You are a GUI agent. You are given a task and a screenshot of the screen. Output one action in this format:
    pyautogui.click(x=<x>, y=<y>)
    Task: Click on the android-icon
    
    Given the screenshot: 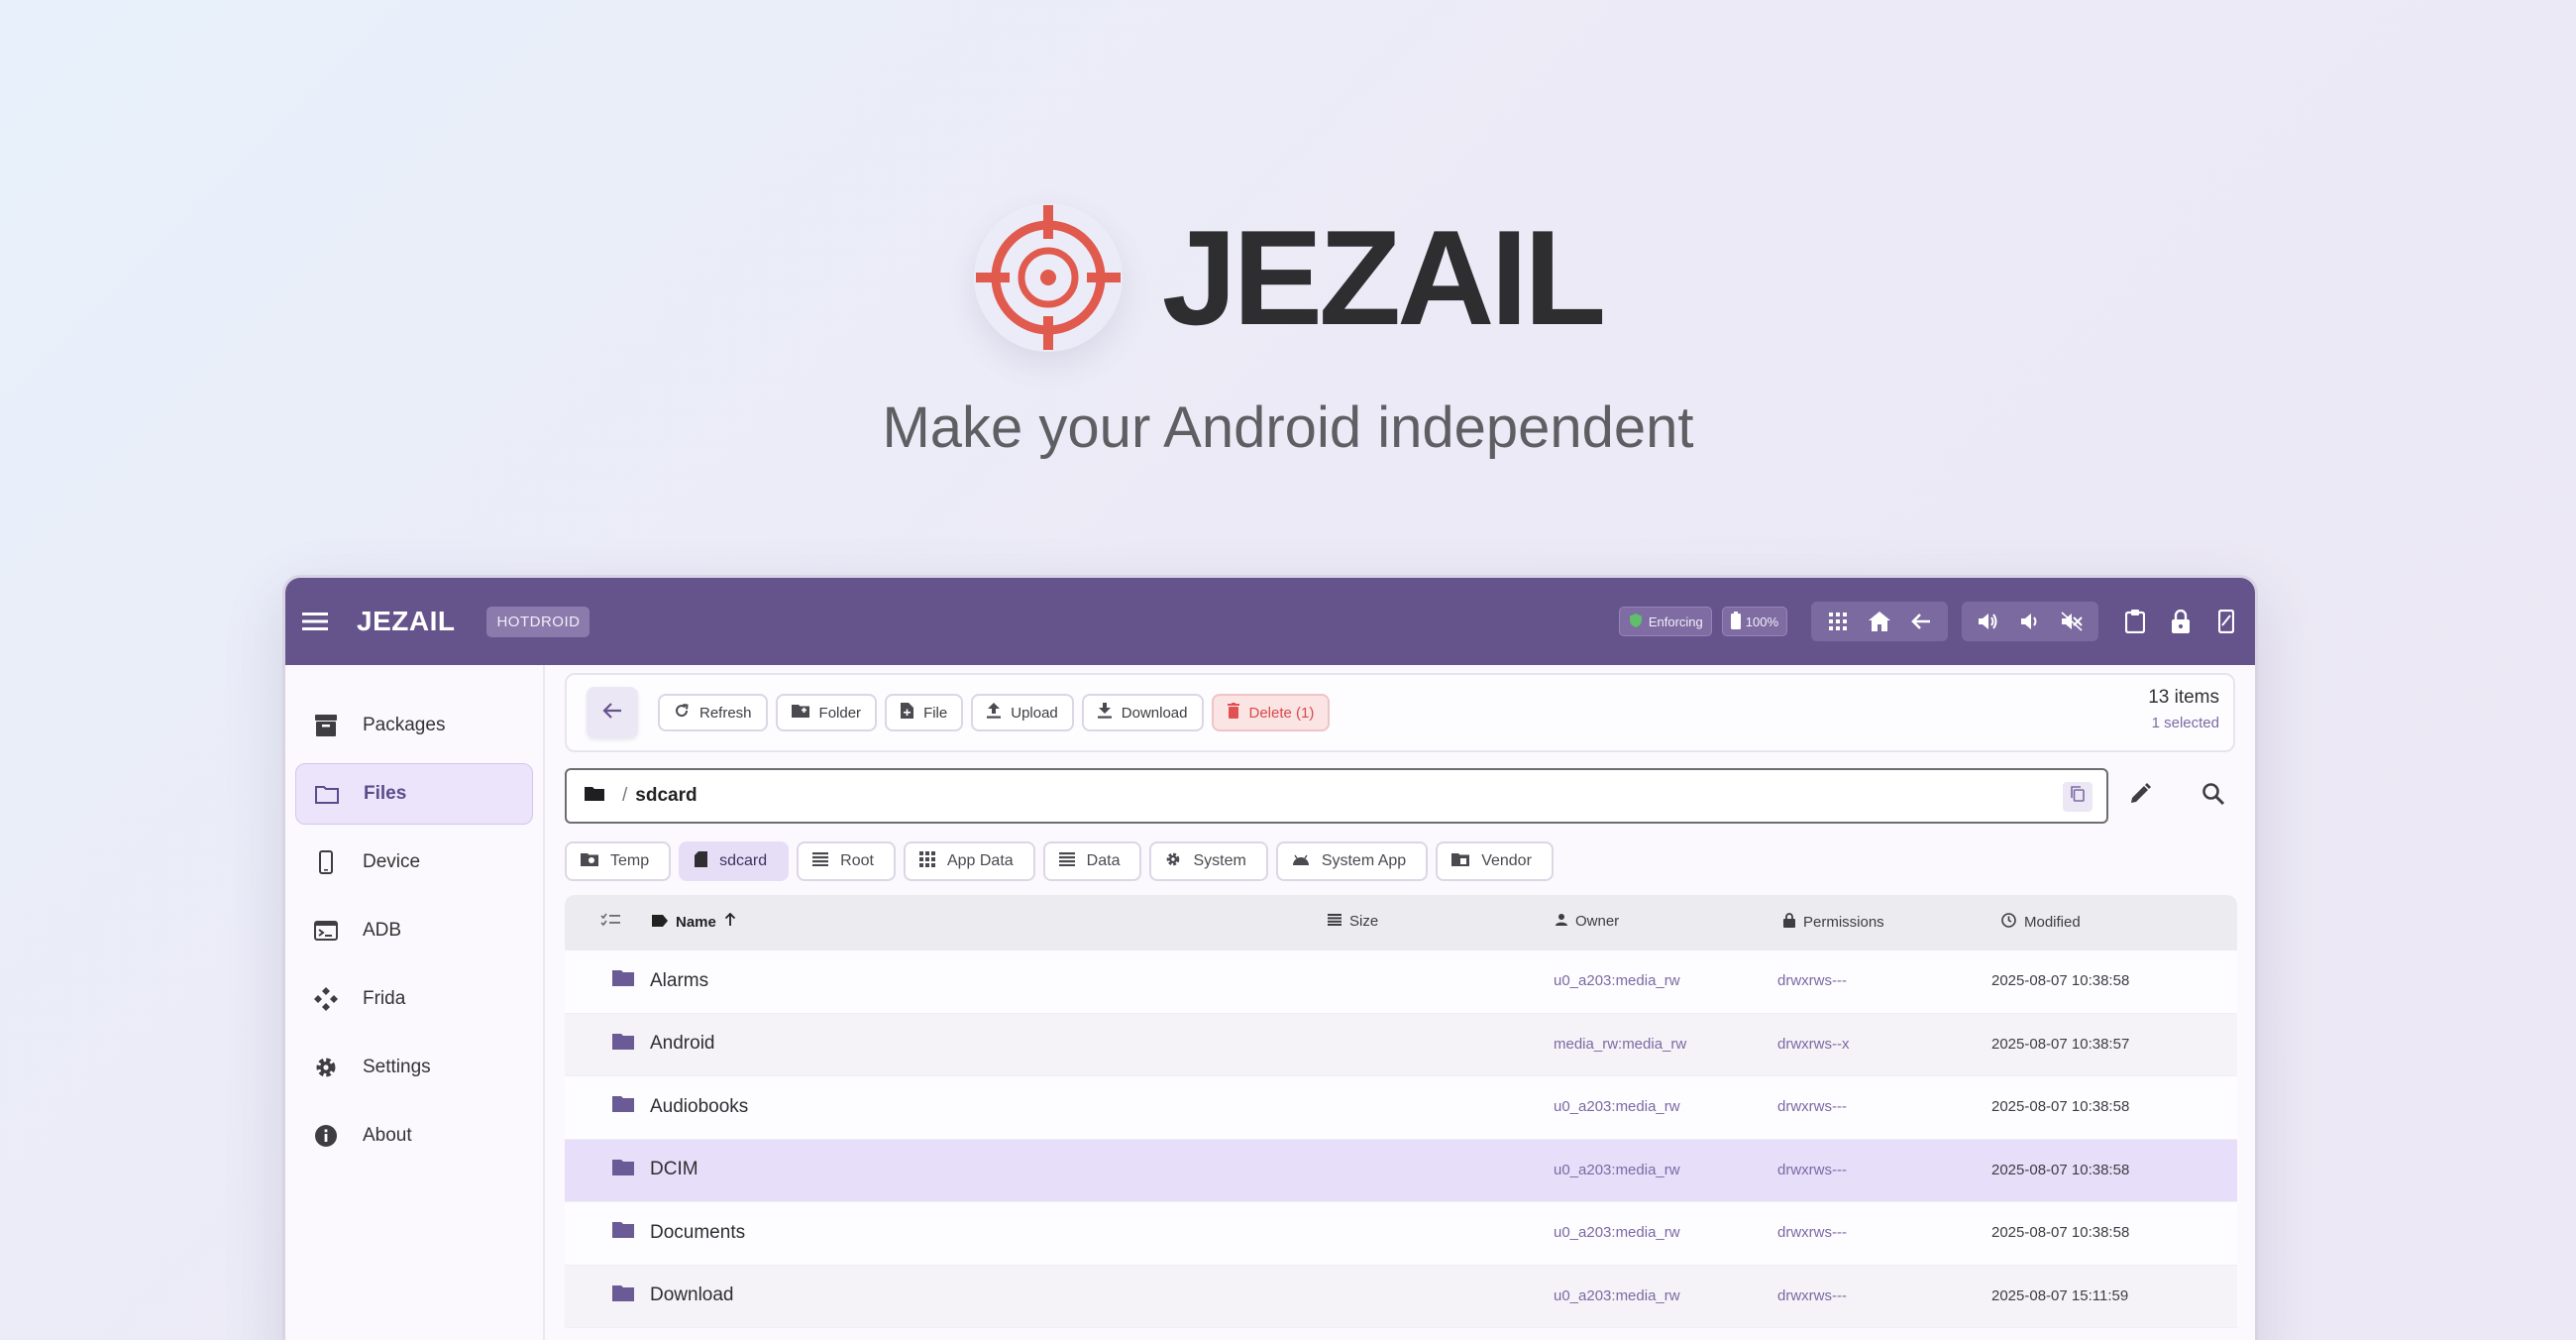 What is the action you would take?
    pyautogui.click(x=1301, y=861)
    